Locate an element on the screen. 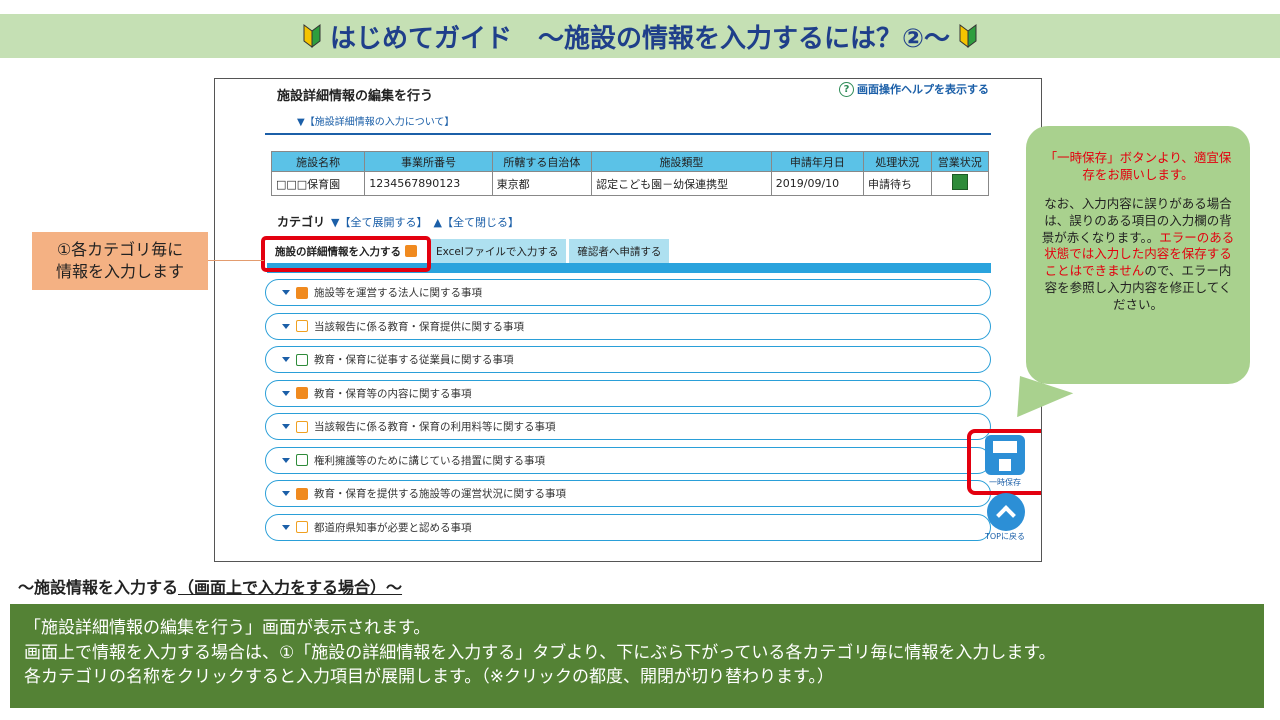 The width and height of the screenshot is (1280, 720). step-callout: ①各カテゴリ毎に 情報を入力します is located at coordinates (120, 261).